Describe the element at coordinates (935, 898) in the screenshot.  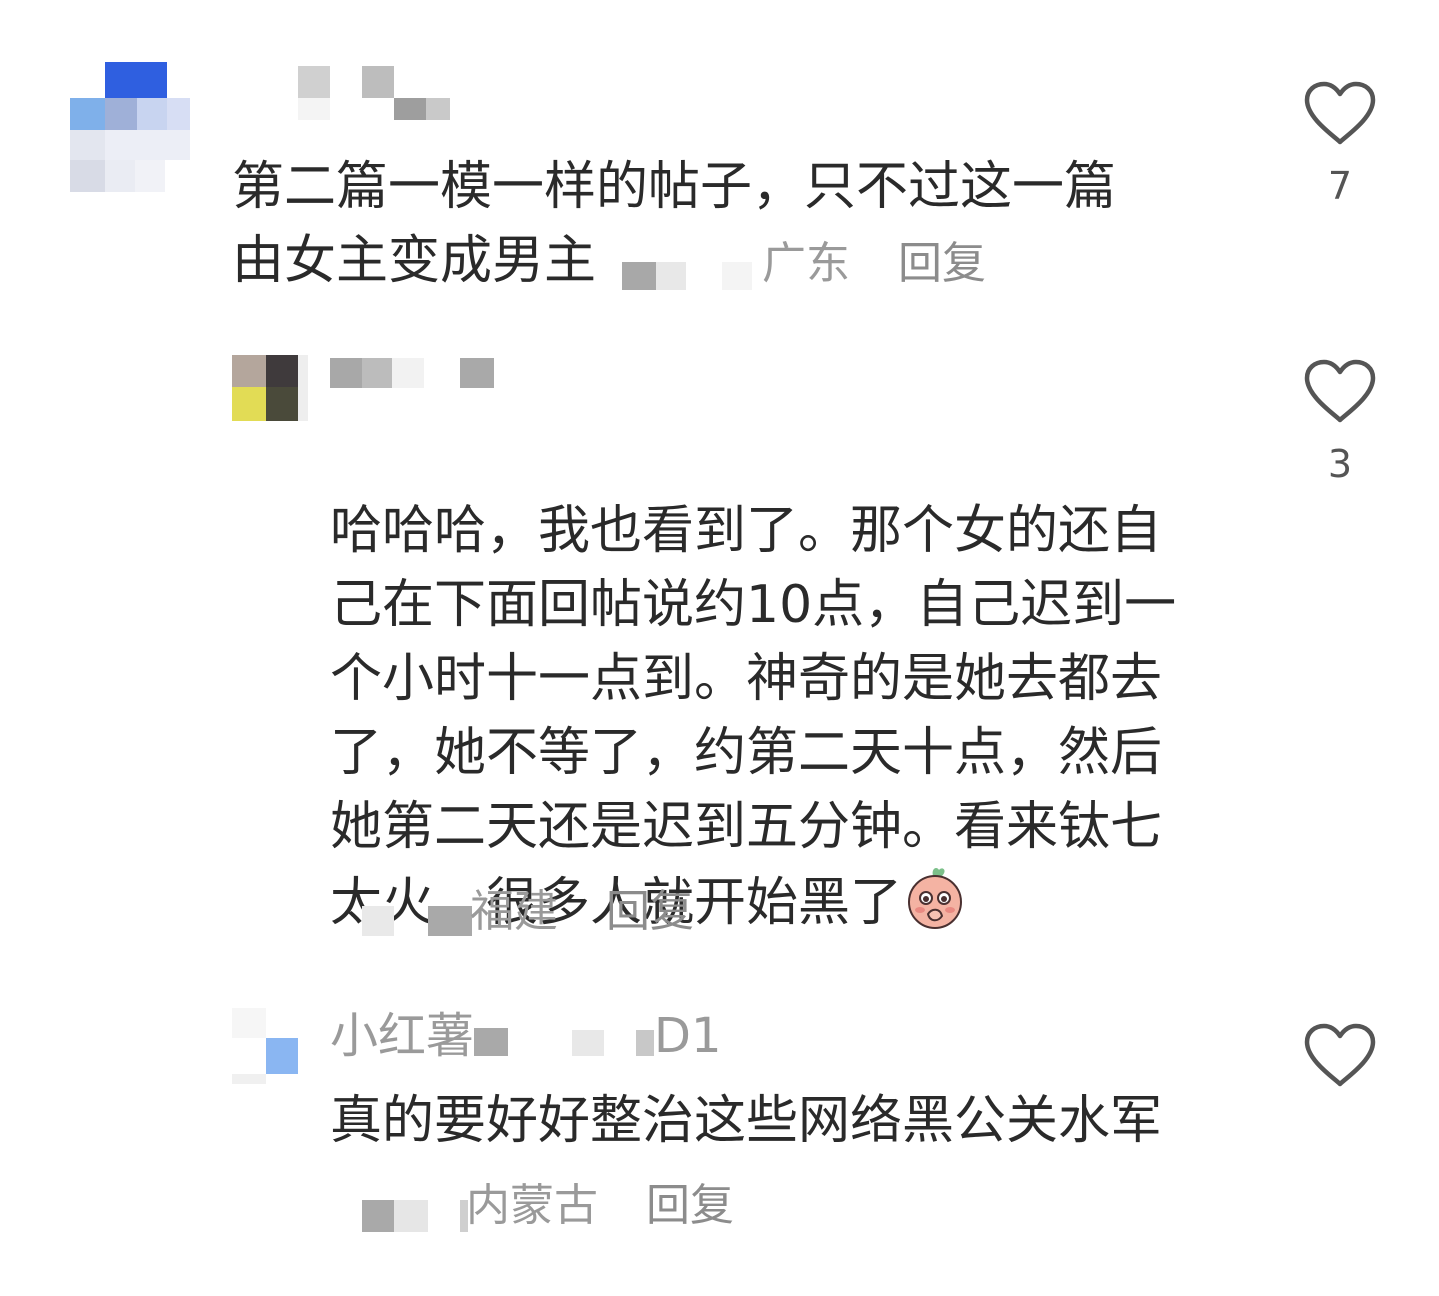
I see `shy-peach-emoji` at that location.